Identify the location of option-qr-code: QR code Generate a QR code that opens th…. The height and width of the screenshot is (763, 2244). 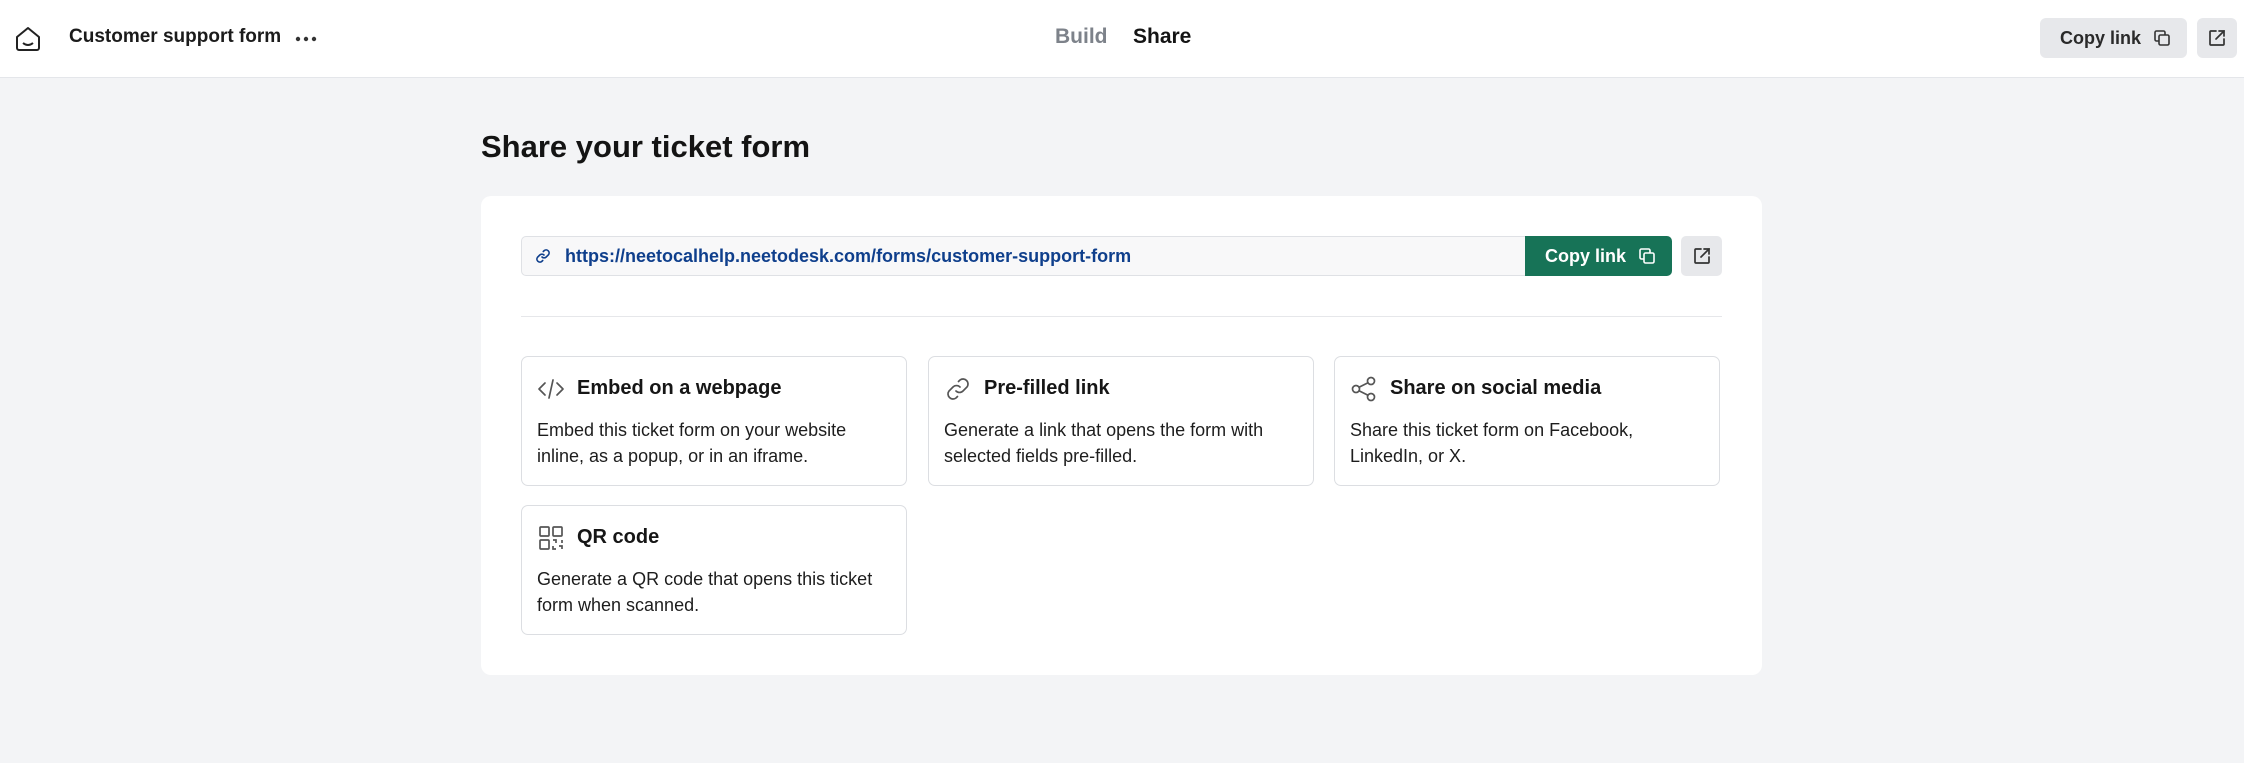
(714, 570).